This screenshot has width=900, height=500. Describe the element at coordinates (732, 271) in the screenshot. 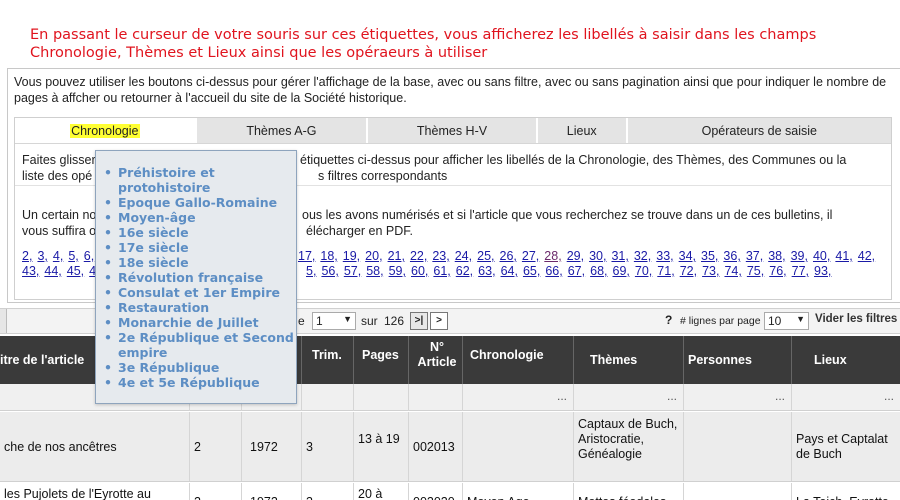

I see `bulletin-link: 74,` at that location.